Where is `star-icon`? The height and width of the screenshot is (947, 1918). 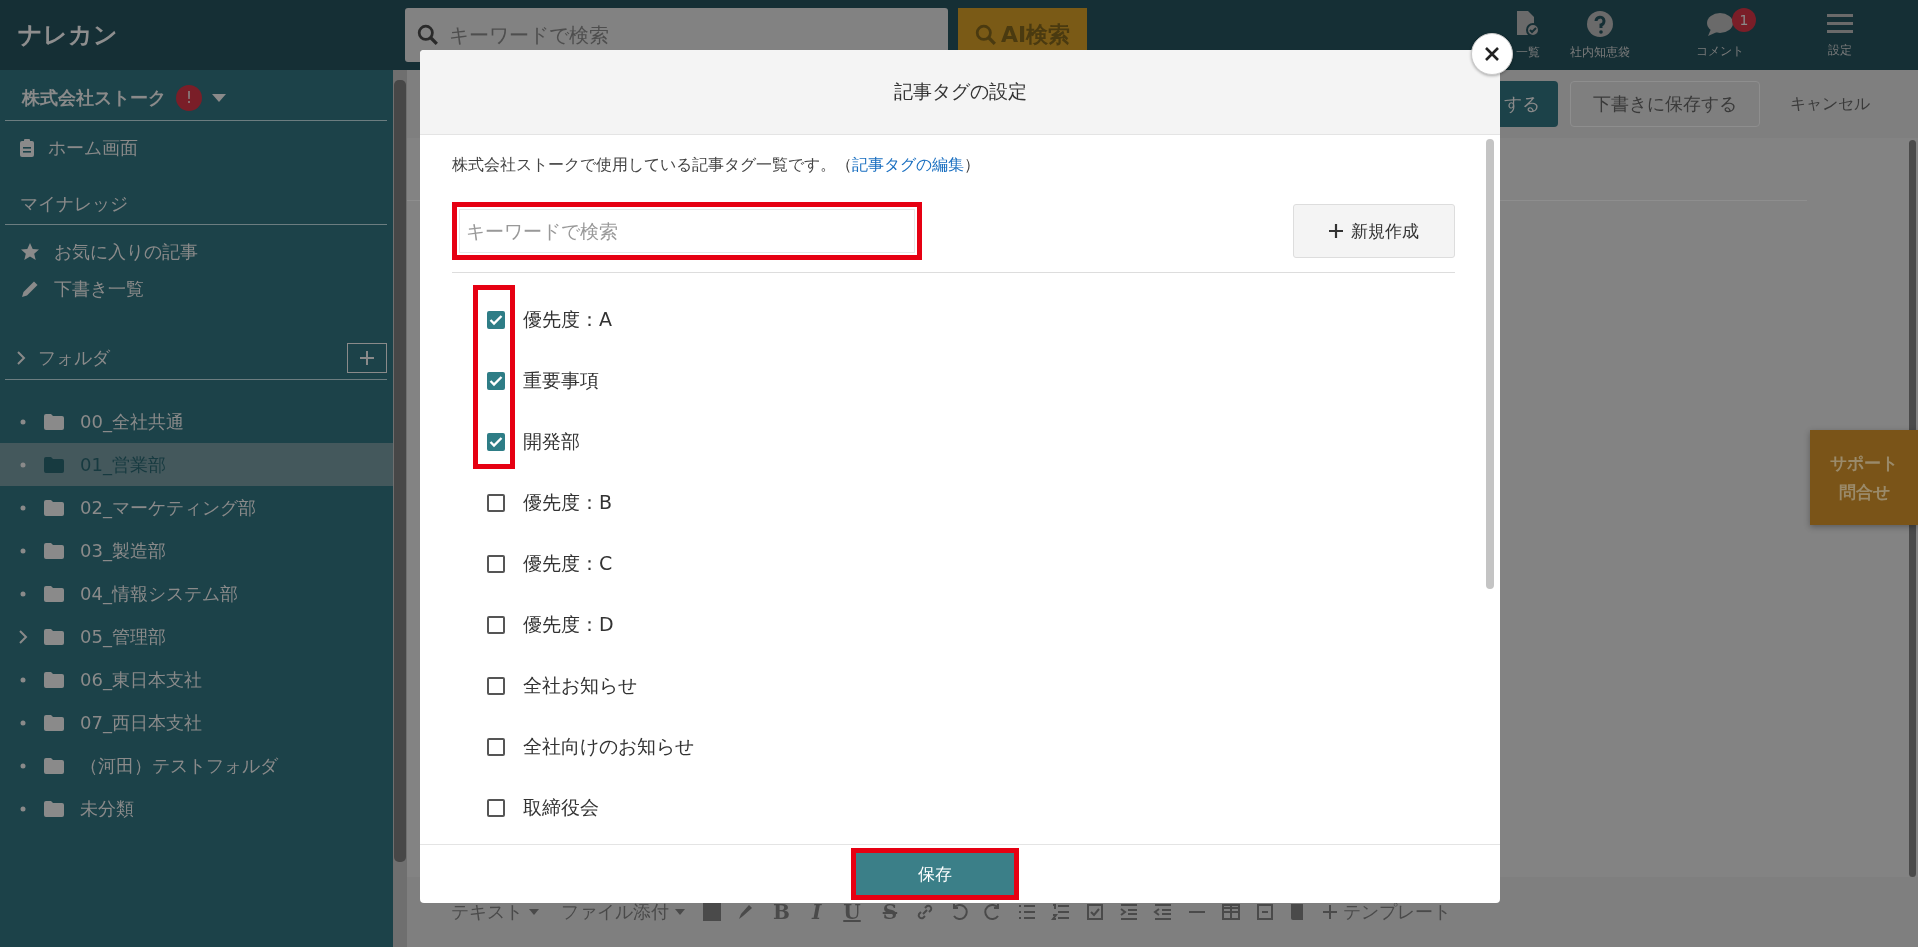 star-icon is located at coordinates (30, 251).